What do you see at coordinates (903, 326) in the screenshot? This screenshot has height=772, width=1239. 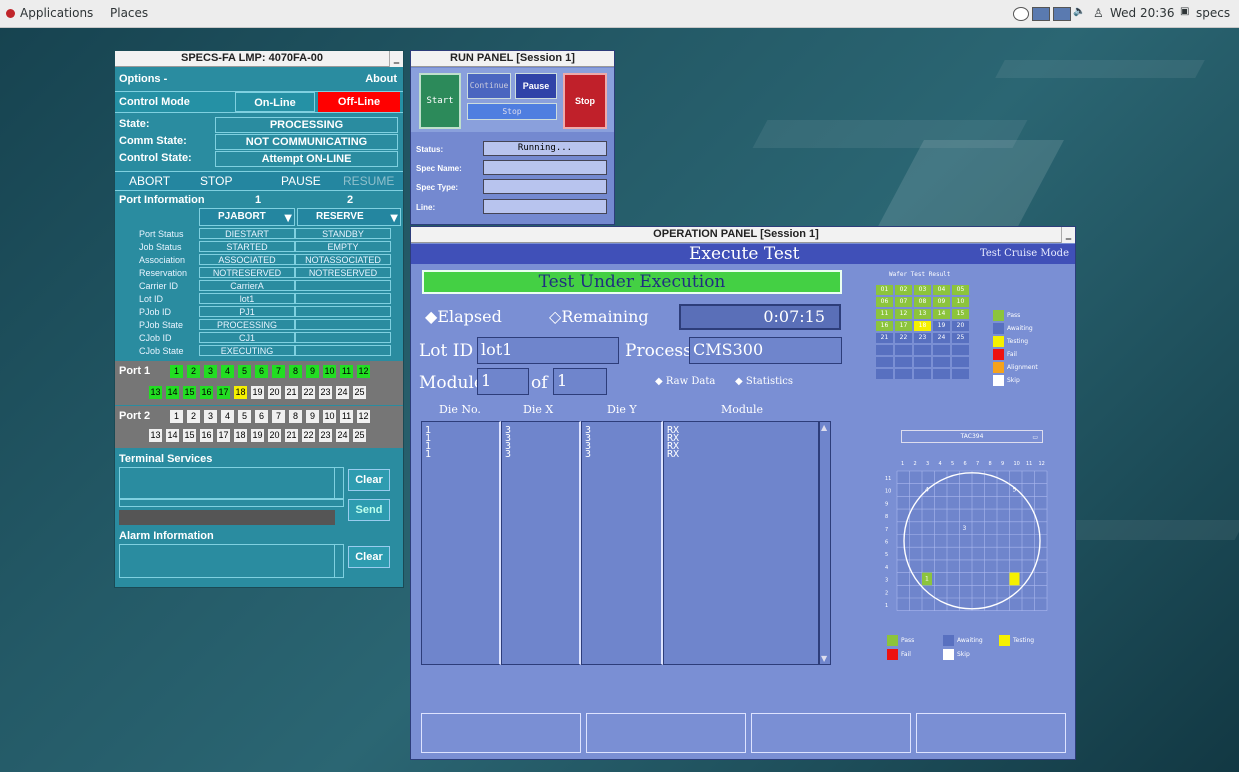 I see `wafer-cell: 17` at bounding box center [903, 326].